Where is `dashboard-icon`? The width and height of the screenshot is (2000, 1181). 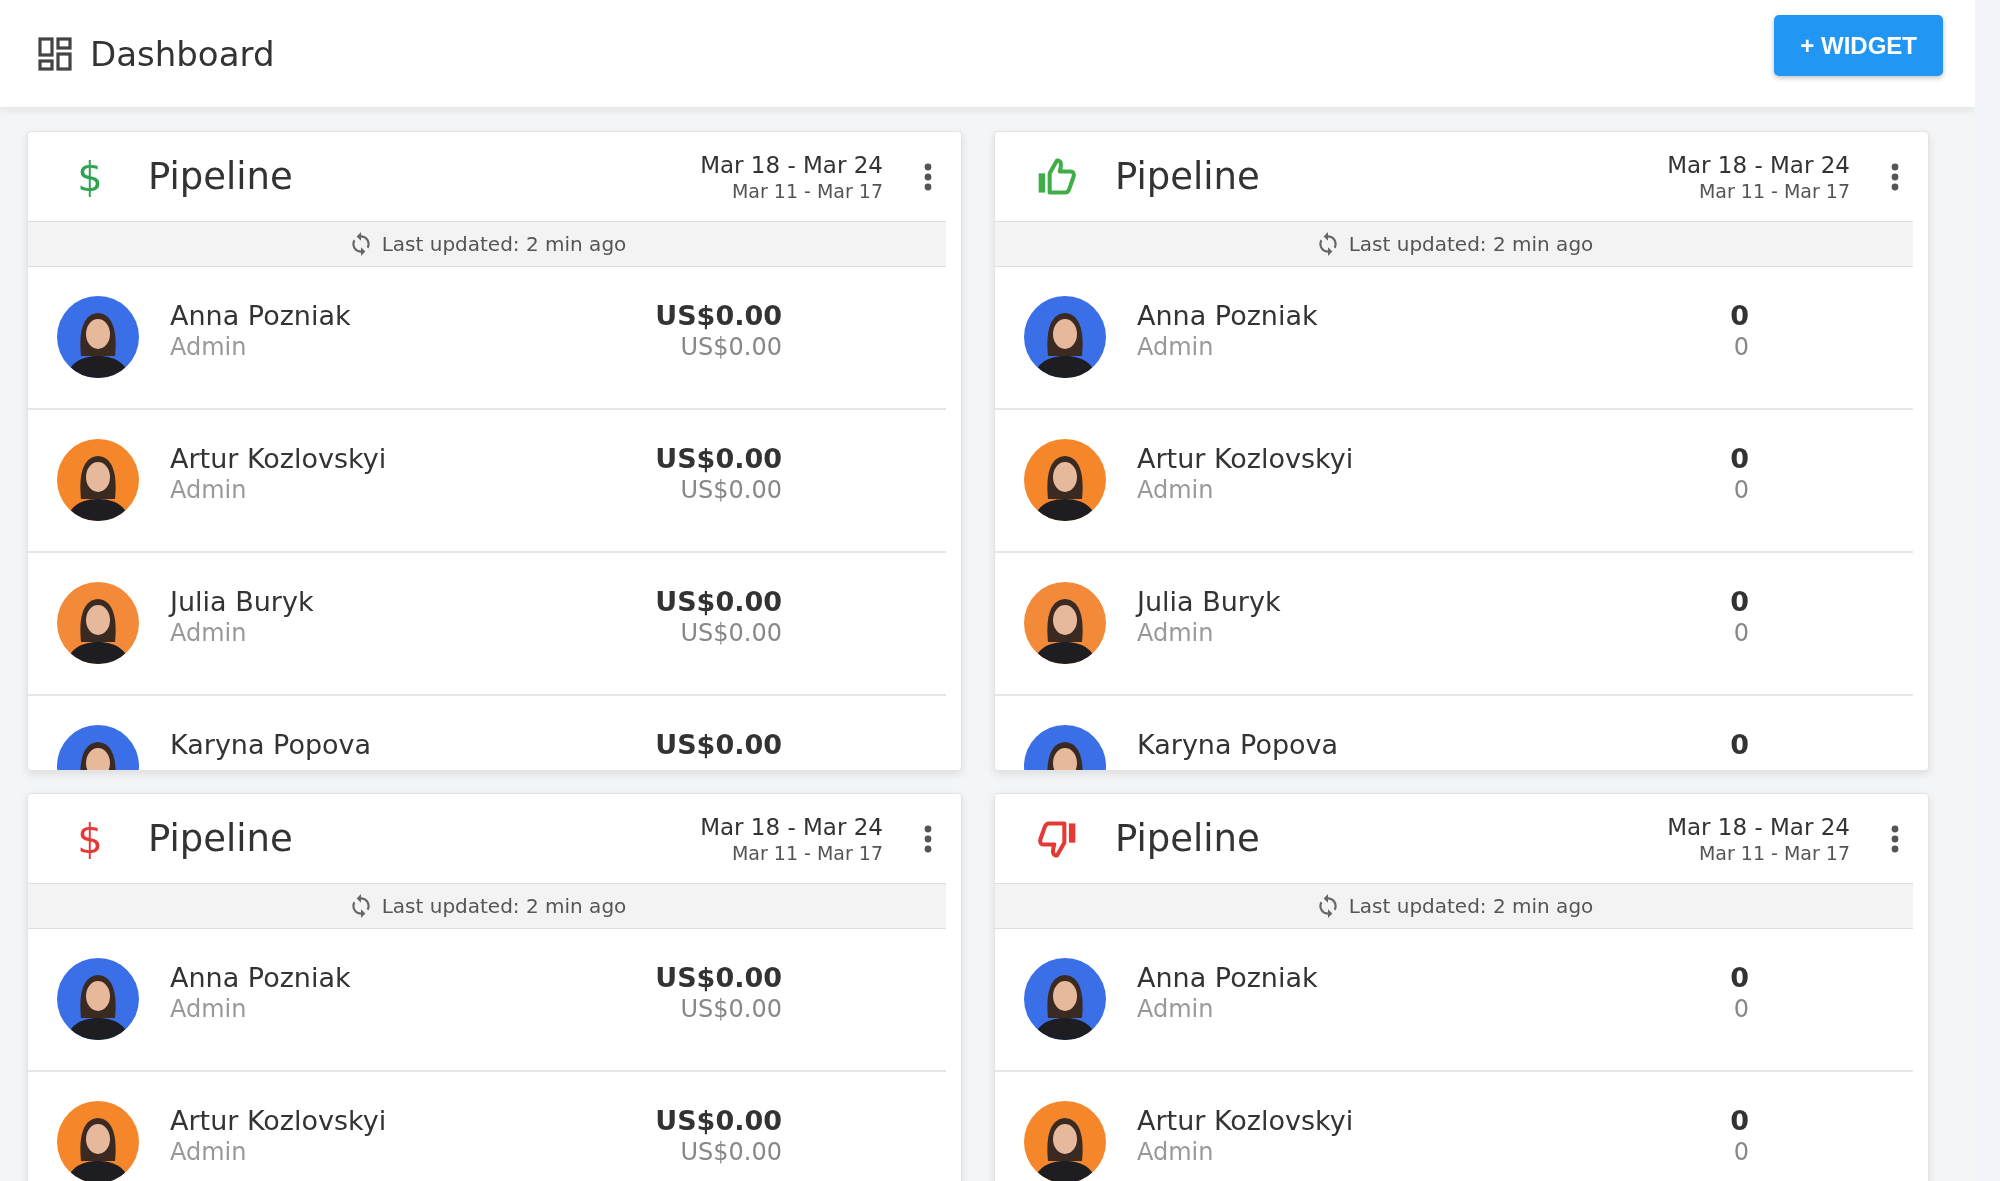
dashboard-icon is located at coordinates (55, 53).